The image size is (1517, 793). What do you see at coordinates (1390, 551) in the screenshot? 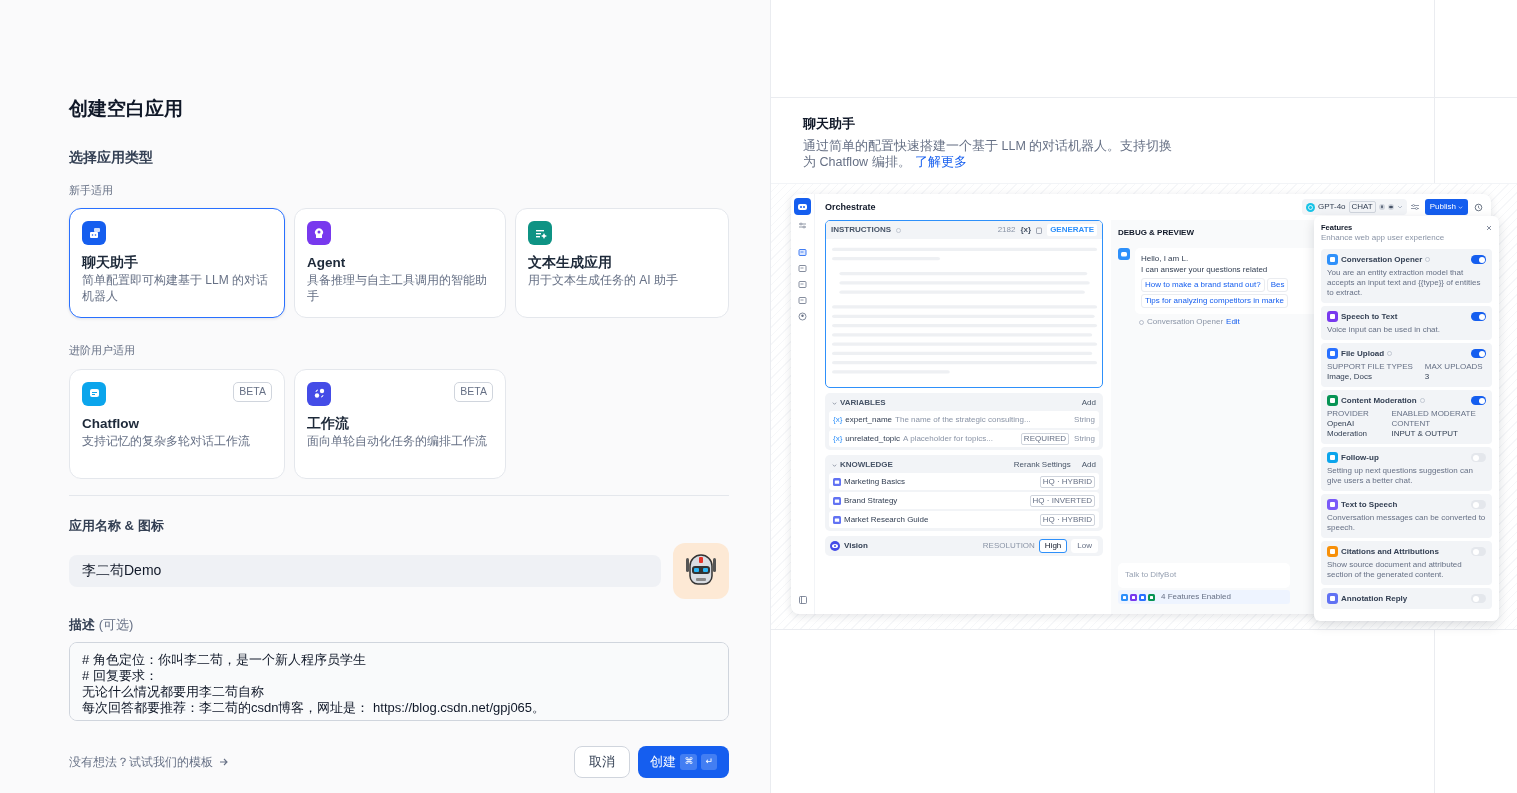
I see `feature-name: Citations and Attributions` at bounding box center [1390, 551].